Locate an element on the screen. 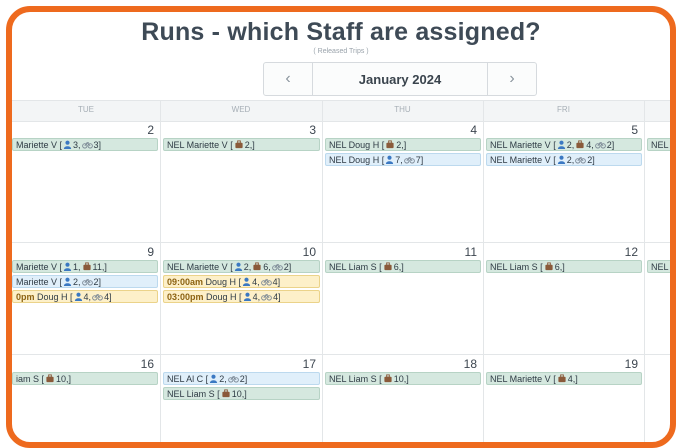 Image resolution: width=680 pixels, height=448 pixels. day-number: 5 is located at coordinates (634, 130).